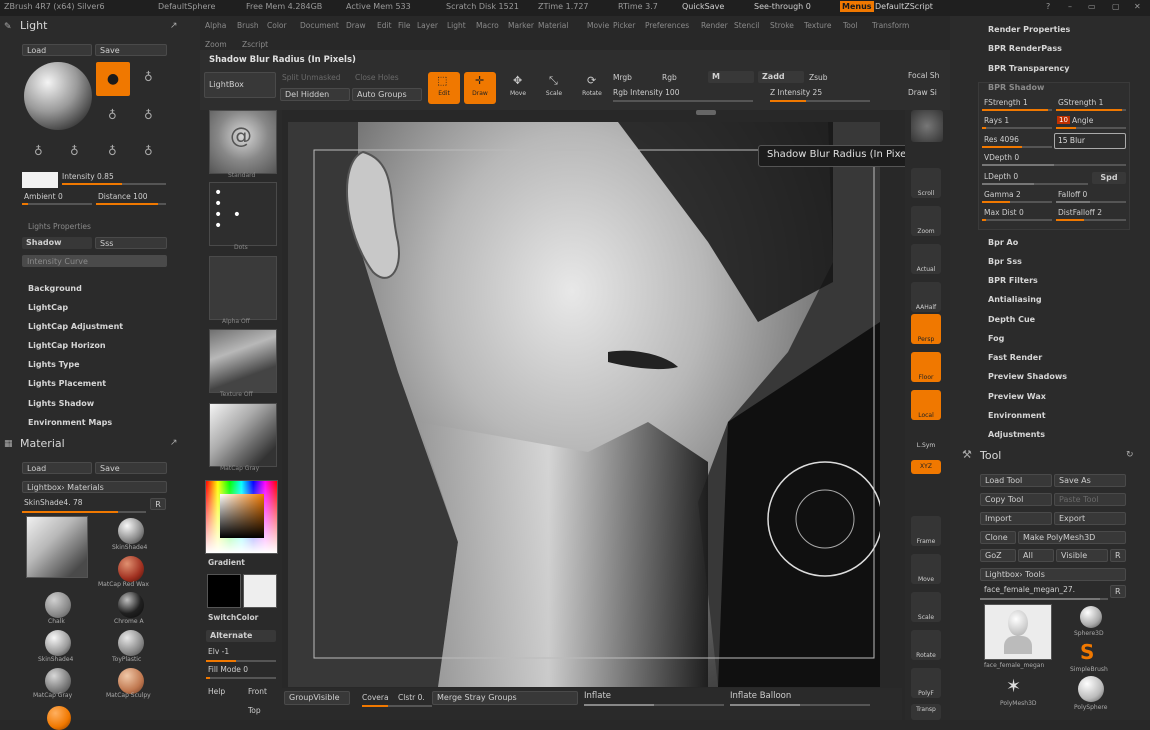 This screenshot has height=730, width=1150. I want to click on group-visible-button: GroupVisible, so click(317, 698).